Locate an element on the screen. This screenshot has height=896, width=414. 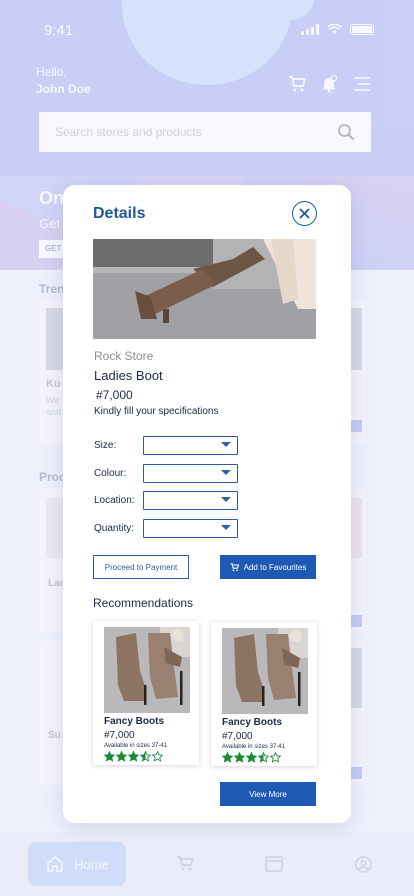
view-more-button: View More is located at coordinates (268, 794).